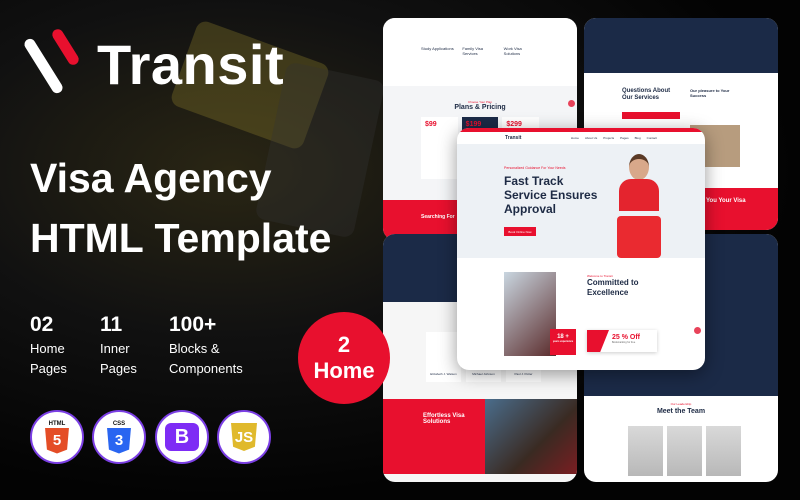 This screenshot has height=500, width=800. What do you see at coordinates (119, 423) in the screenshot?
I see `tech-label: CSS` at bounding box center [119, 423].